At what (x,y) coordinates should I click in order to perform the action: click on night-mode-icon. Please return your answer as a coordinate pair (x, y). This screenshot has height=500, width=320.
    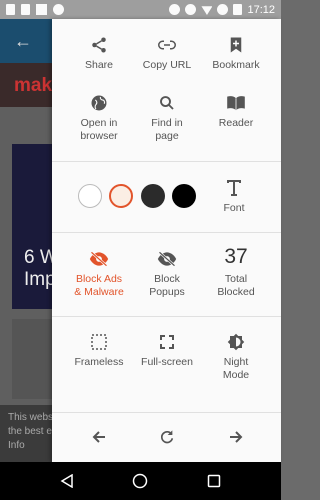
    Looking at the image, I should click on (236, 342).